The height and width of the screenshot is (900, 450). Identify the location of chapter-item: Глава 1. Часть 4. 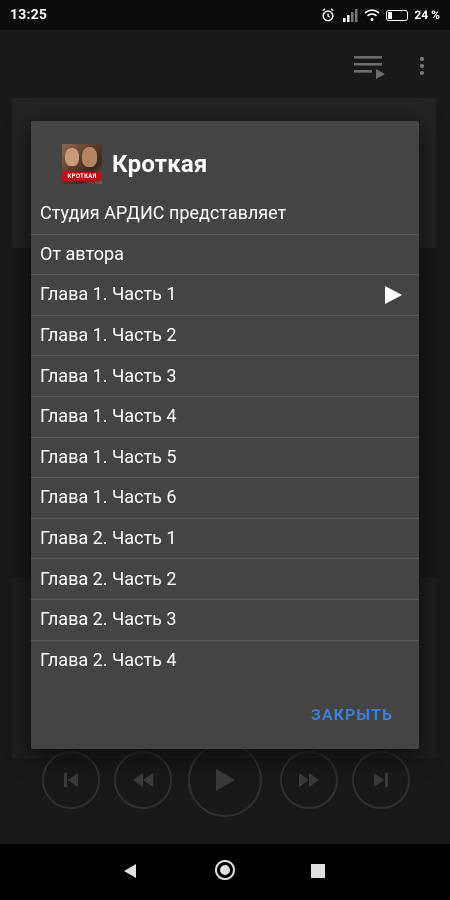
(225, 417).